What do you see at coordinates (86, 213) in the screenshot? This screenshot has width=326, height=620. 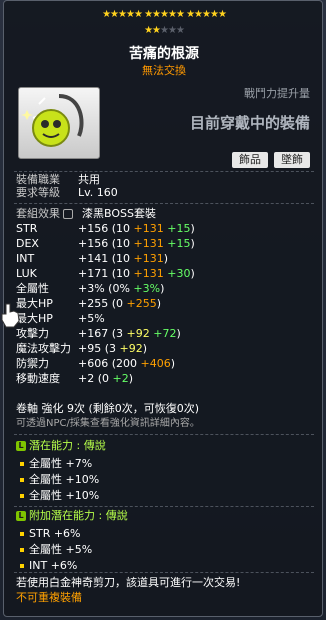 I see `set-effect-row: 套組效果 漆黑BOSS套裝` at bounding box center [86, 213].